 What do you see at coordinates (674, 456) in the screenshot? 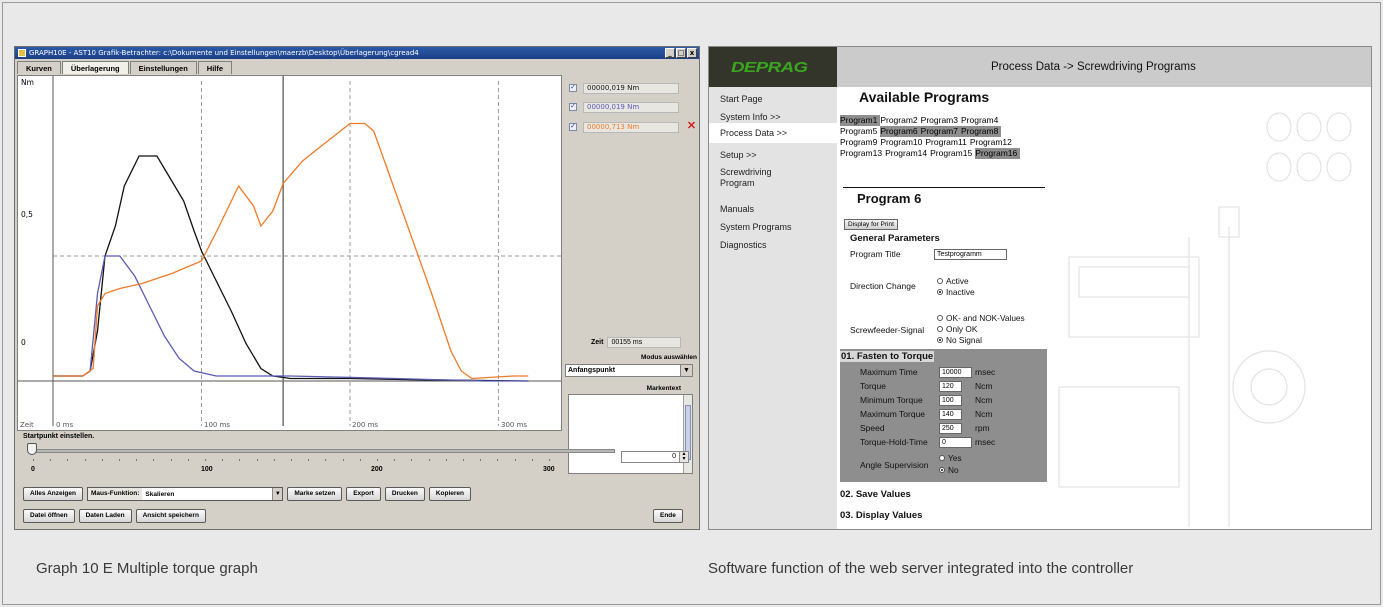
I see `spinner-value: 0` at bounding box center [674, 456].